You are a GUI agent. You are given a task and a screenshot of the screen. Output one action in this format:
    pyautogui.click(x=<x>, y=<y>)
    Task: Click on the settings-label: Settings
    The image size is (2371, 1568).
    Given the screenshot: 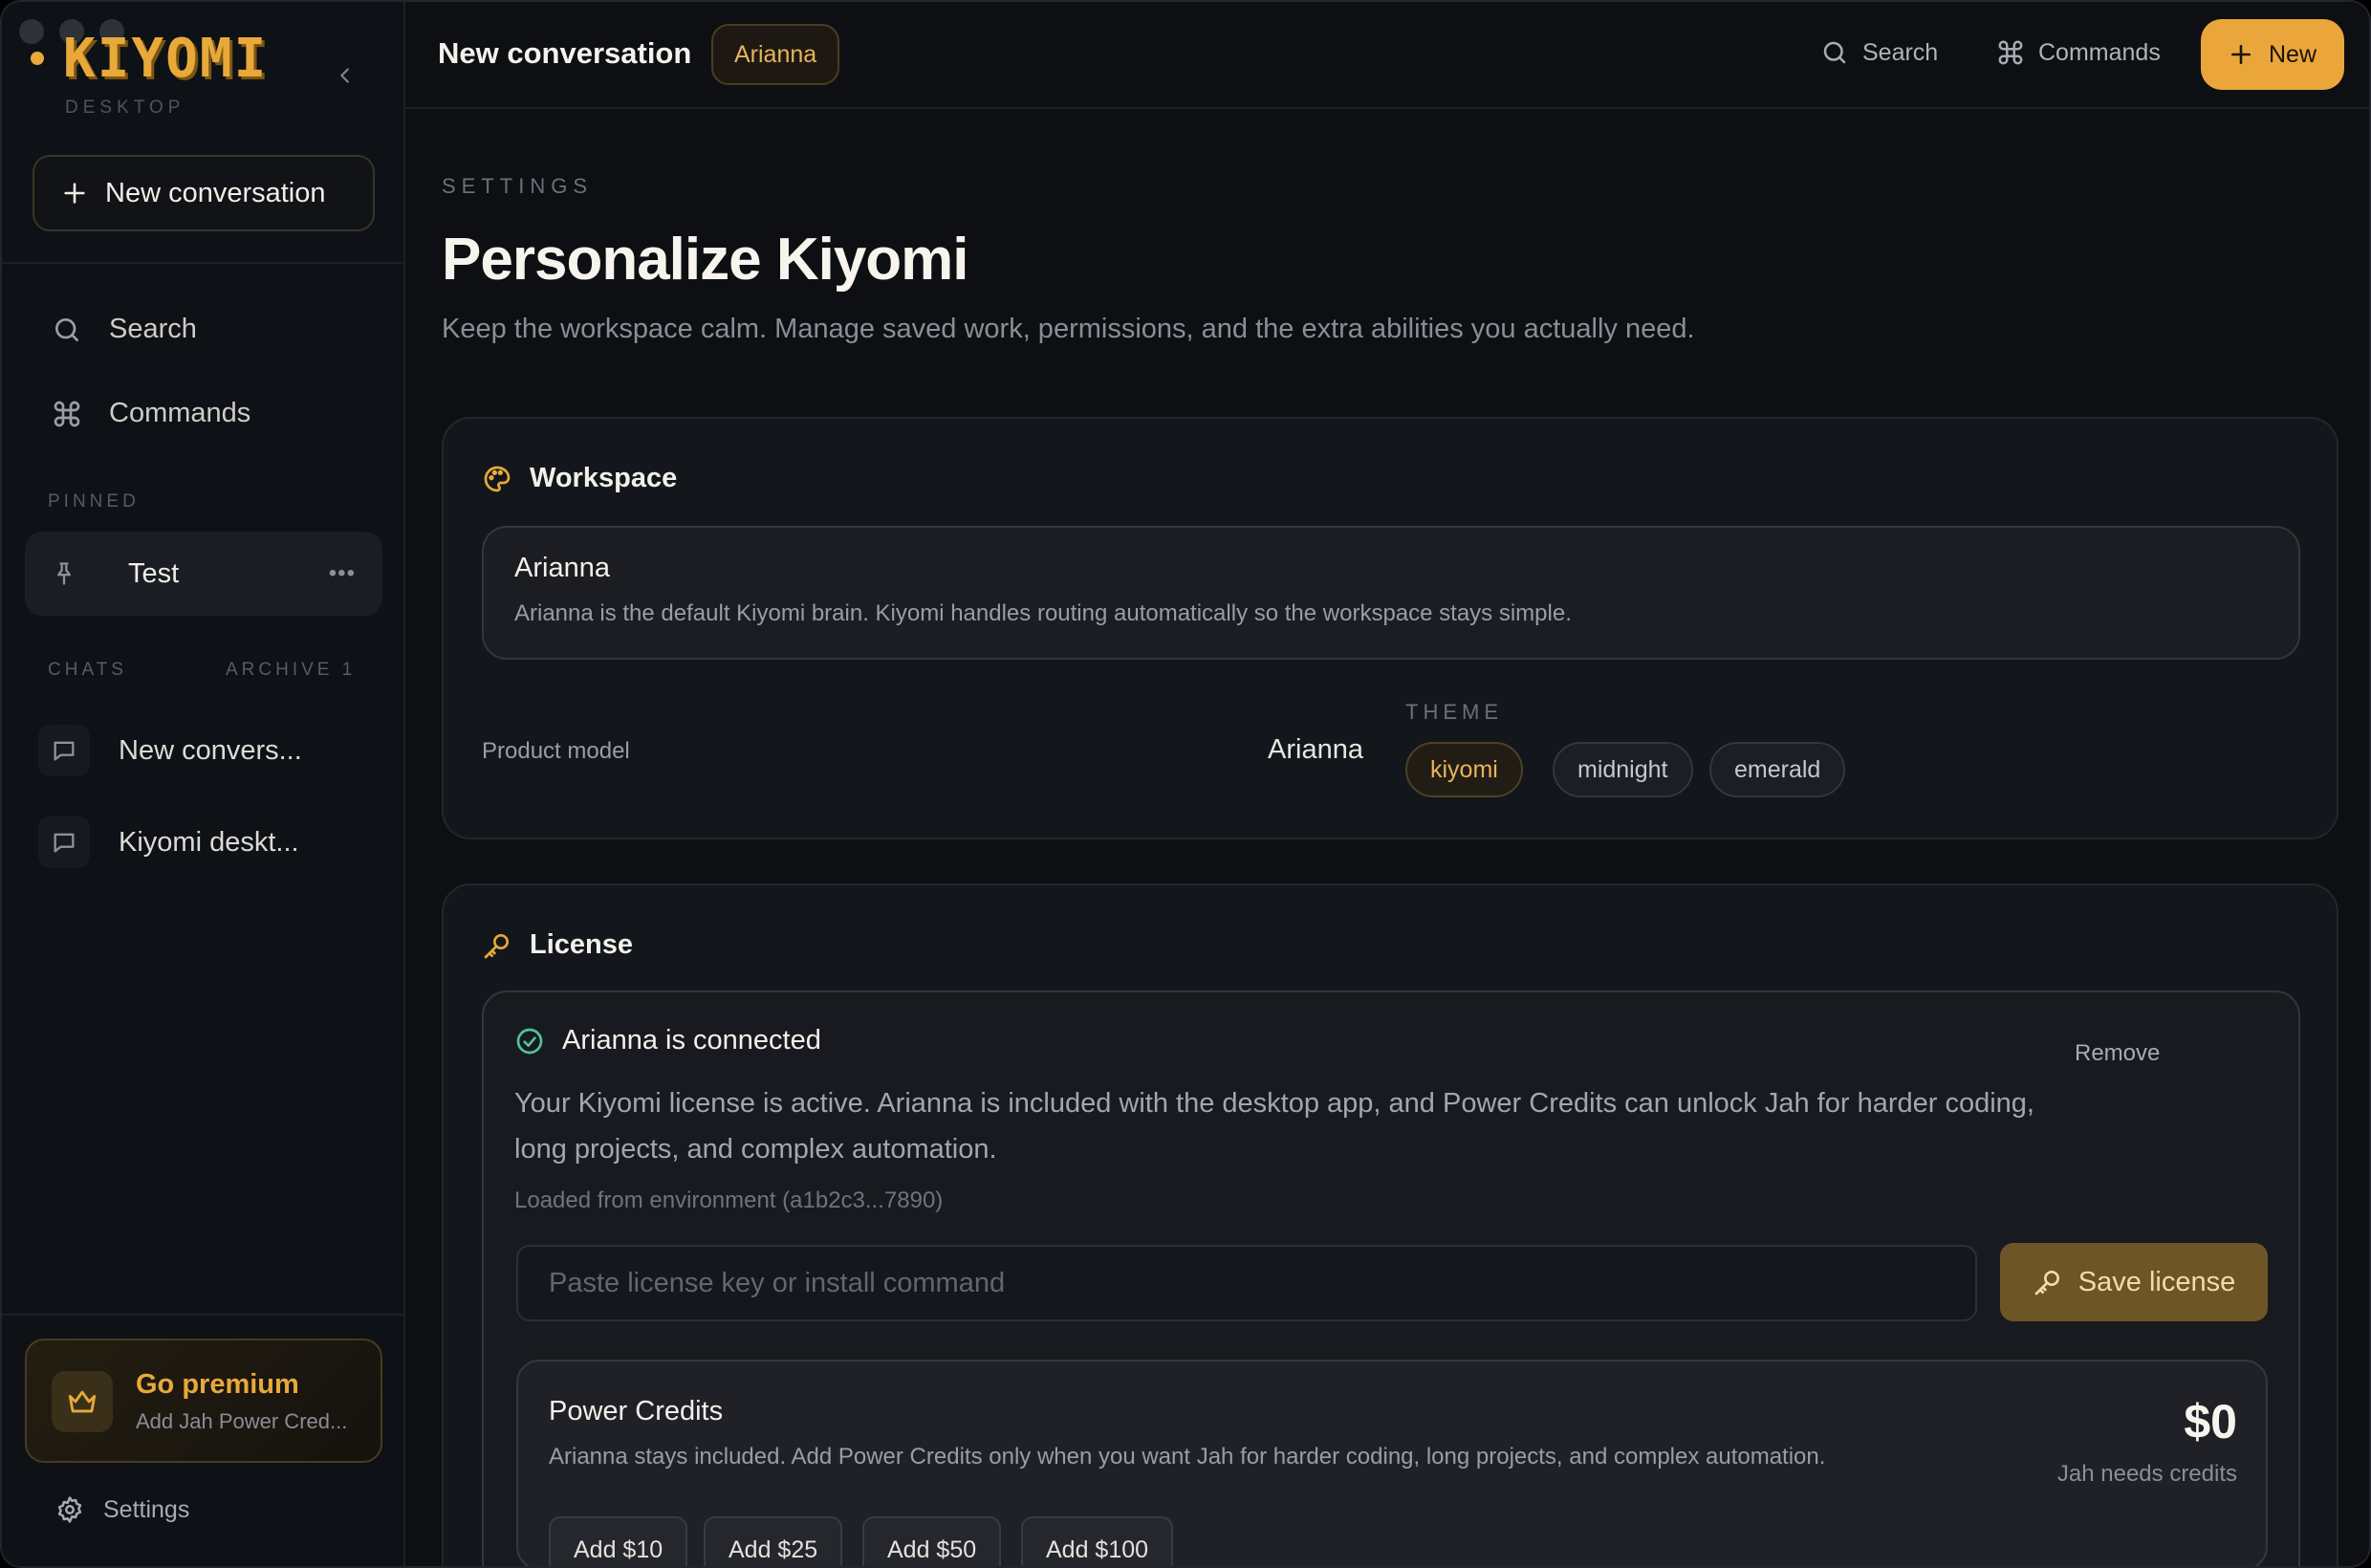 What is the action you would take?
    pyautogui.click(x=146, y=1509)
    